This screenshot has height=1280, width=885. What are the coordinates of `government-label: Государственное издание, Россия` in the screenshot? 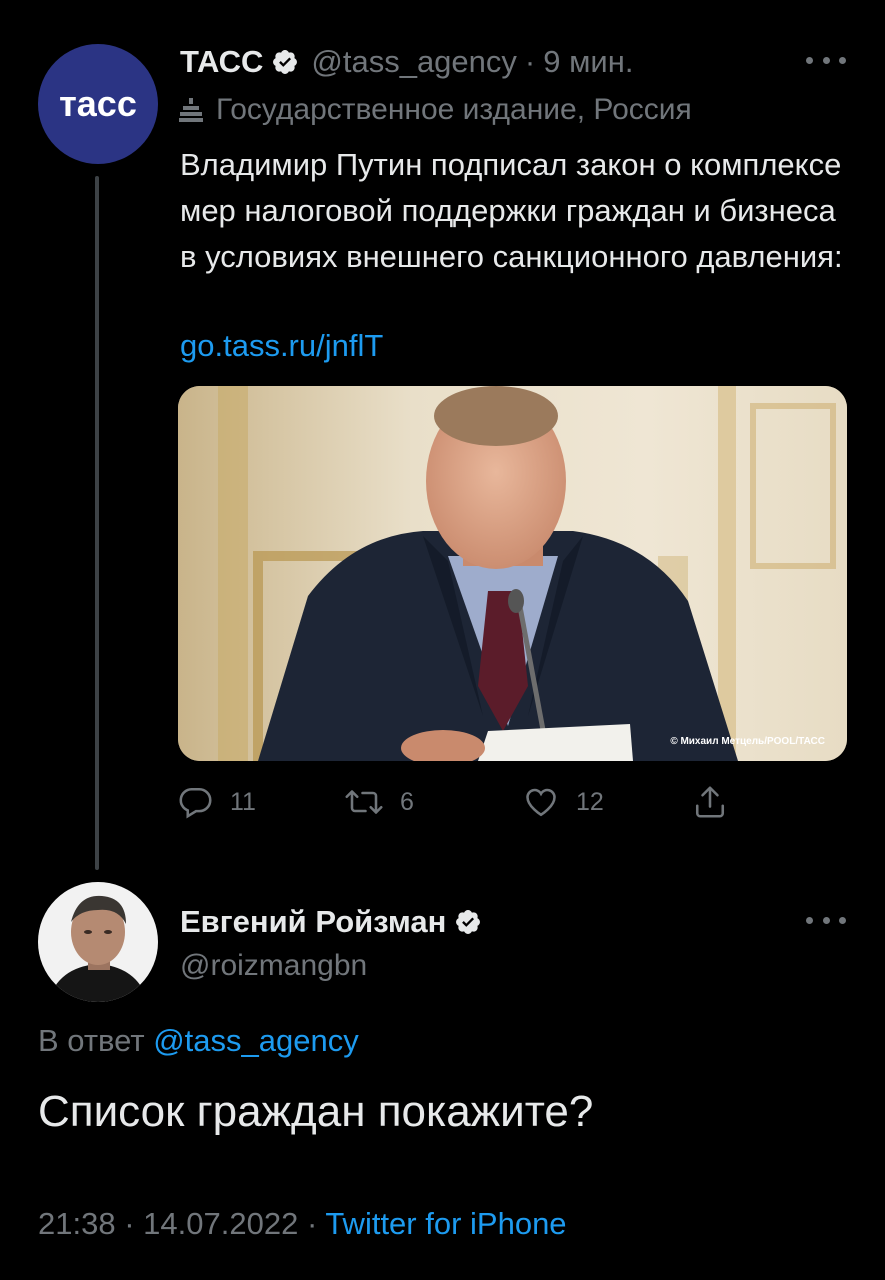 It's located at (435, 110).